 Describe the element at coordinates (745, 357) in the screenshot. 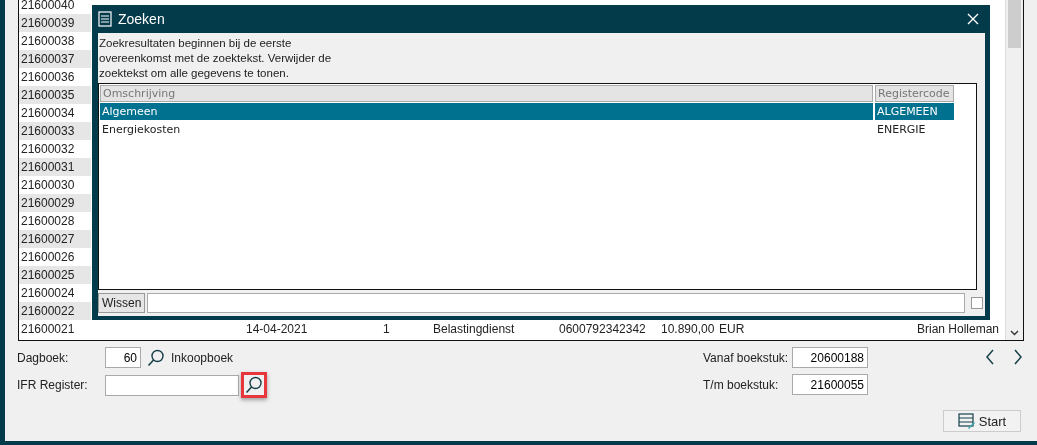

I see `field-label: Vanaf boekstuk:` at that location.